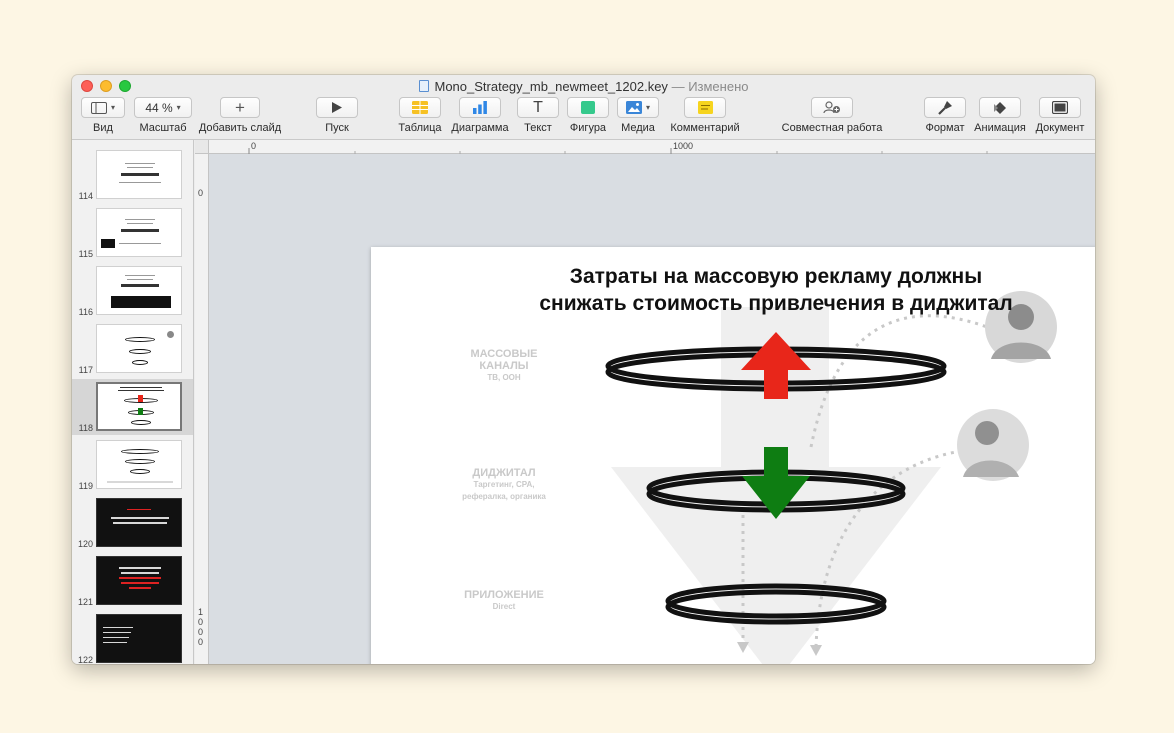 This screenshot has height=733, width=1174. I want to click on shape-icon, so click(588, 107).